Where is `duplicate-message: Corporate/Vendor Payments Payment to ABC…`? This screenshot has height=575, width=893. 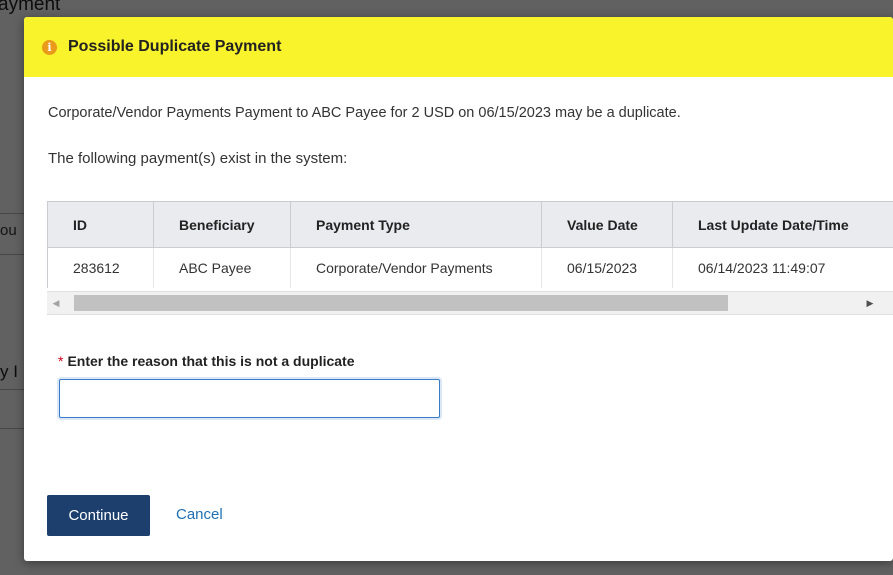 duplicate-message: Corporate/Vendor Payments Payment to ABC… is located at coordinates (364, 113).